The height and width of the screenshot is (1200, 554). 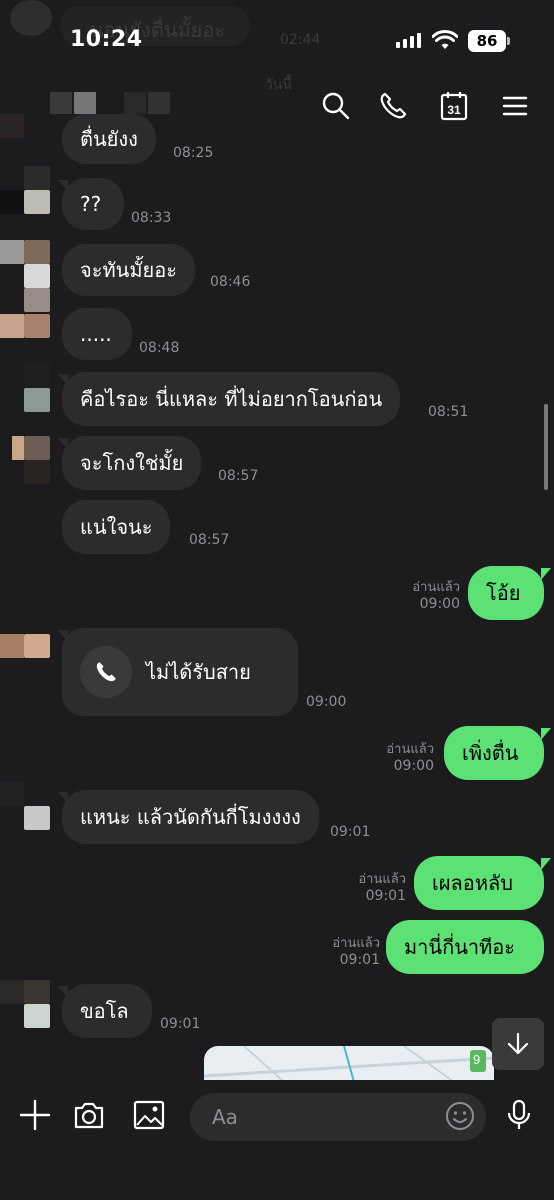 I want to click on plus-icon, so click(x=35, y=1115).